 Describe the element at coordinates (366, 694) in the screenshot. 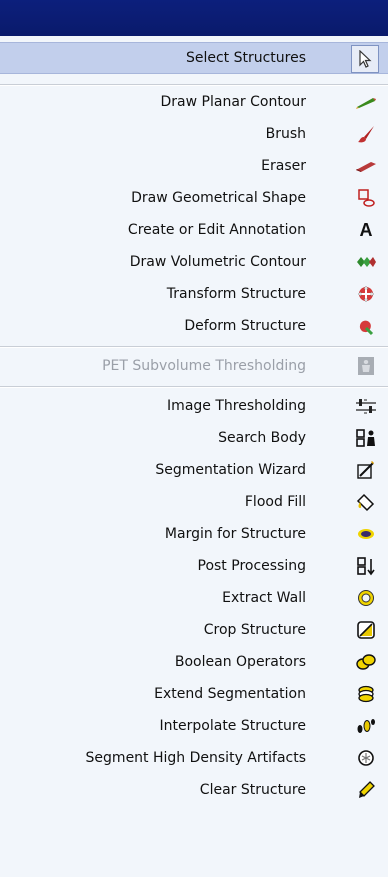

I see `stack-icon` at that location.